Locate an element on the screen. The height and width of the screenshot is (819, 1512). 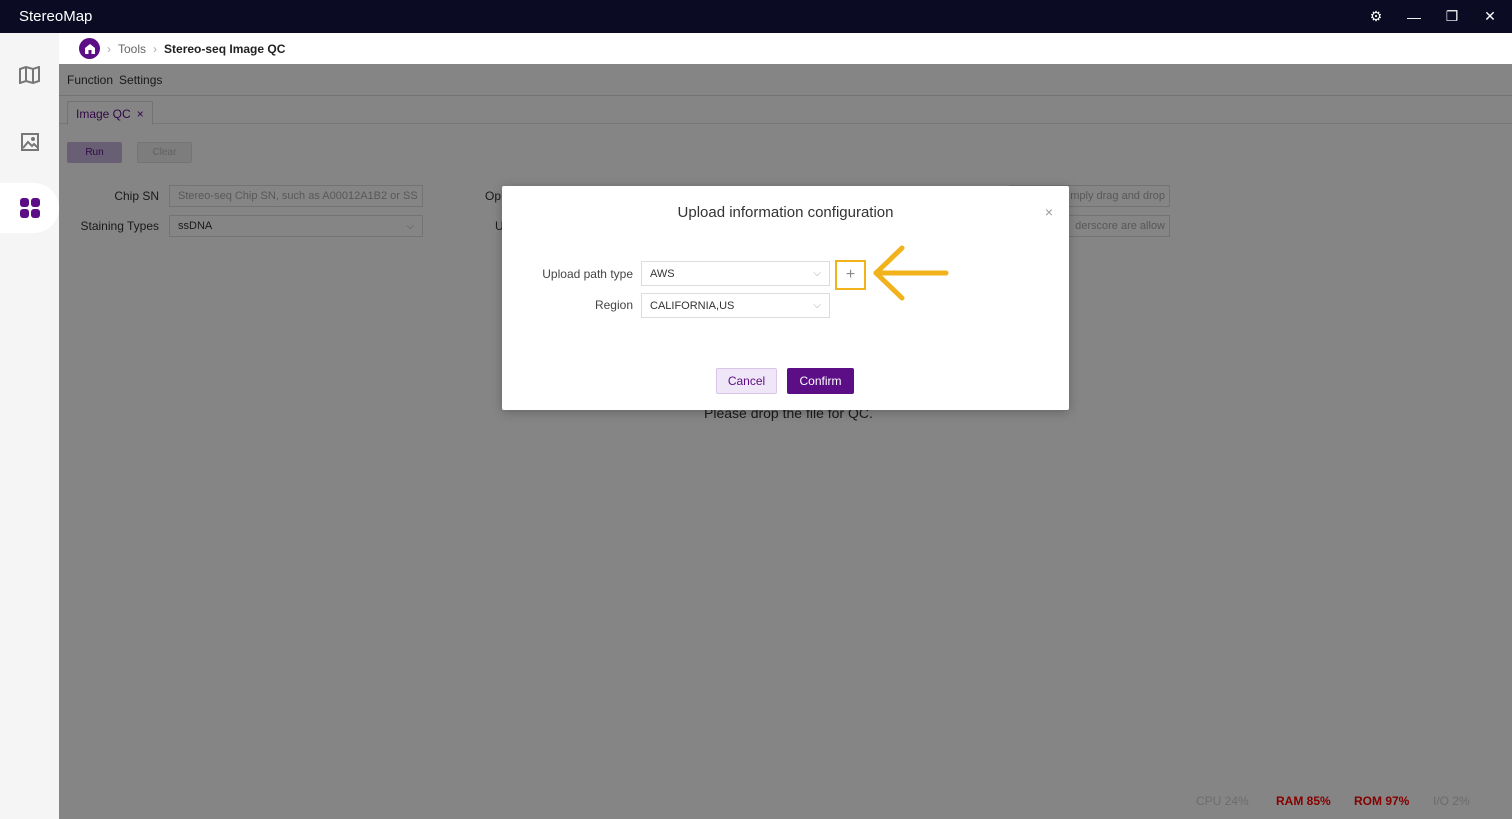
app-title: StereoMap is located at coordinates (56, 16).